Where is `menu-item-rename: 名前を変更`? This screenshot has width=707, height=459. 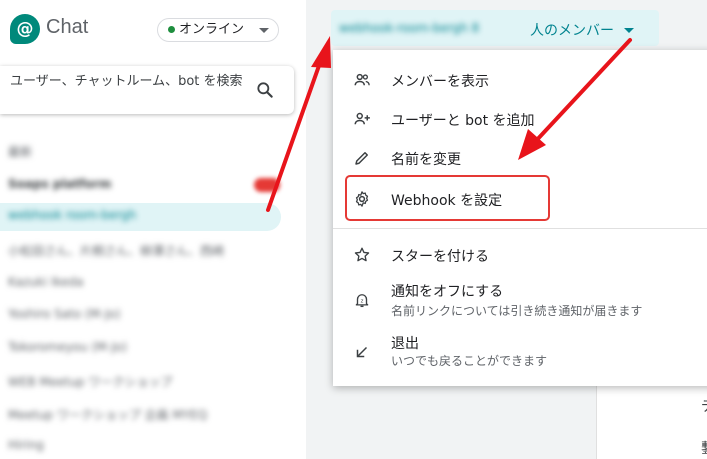 menu-item-rename: 名前を変更 is located at coordinates (520, 158).